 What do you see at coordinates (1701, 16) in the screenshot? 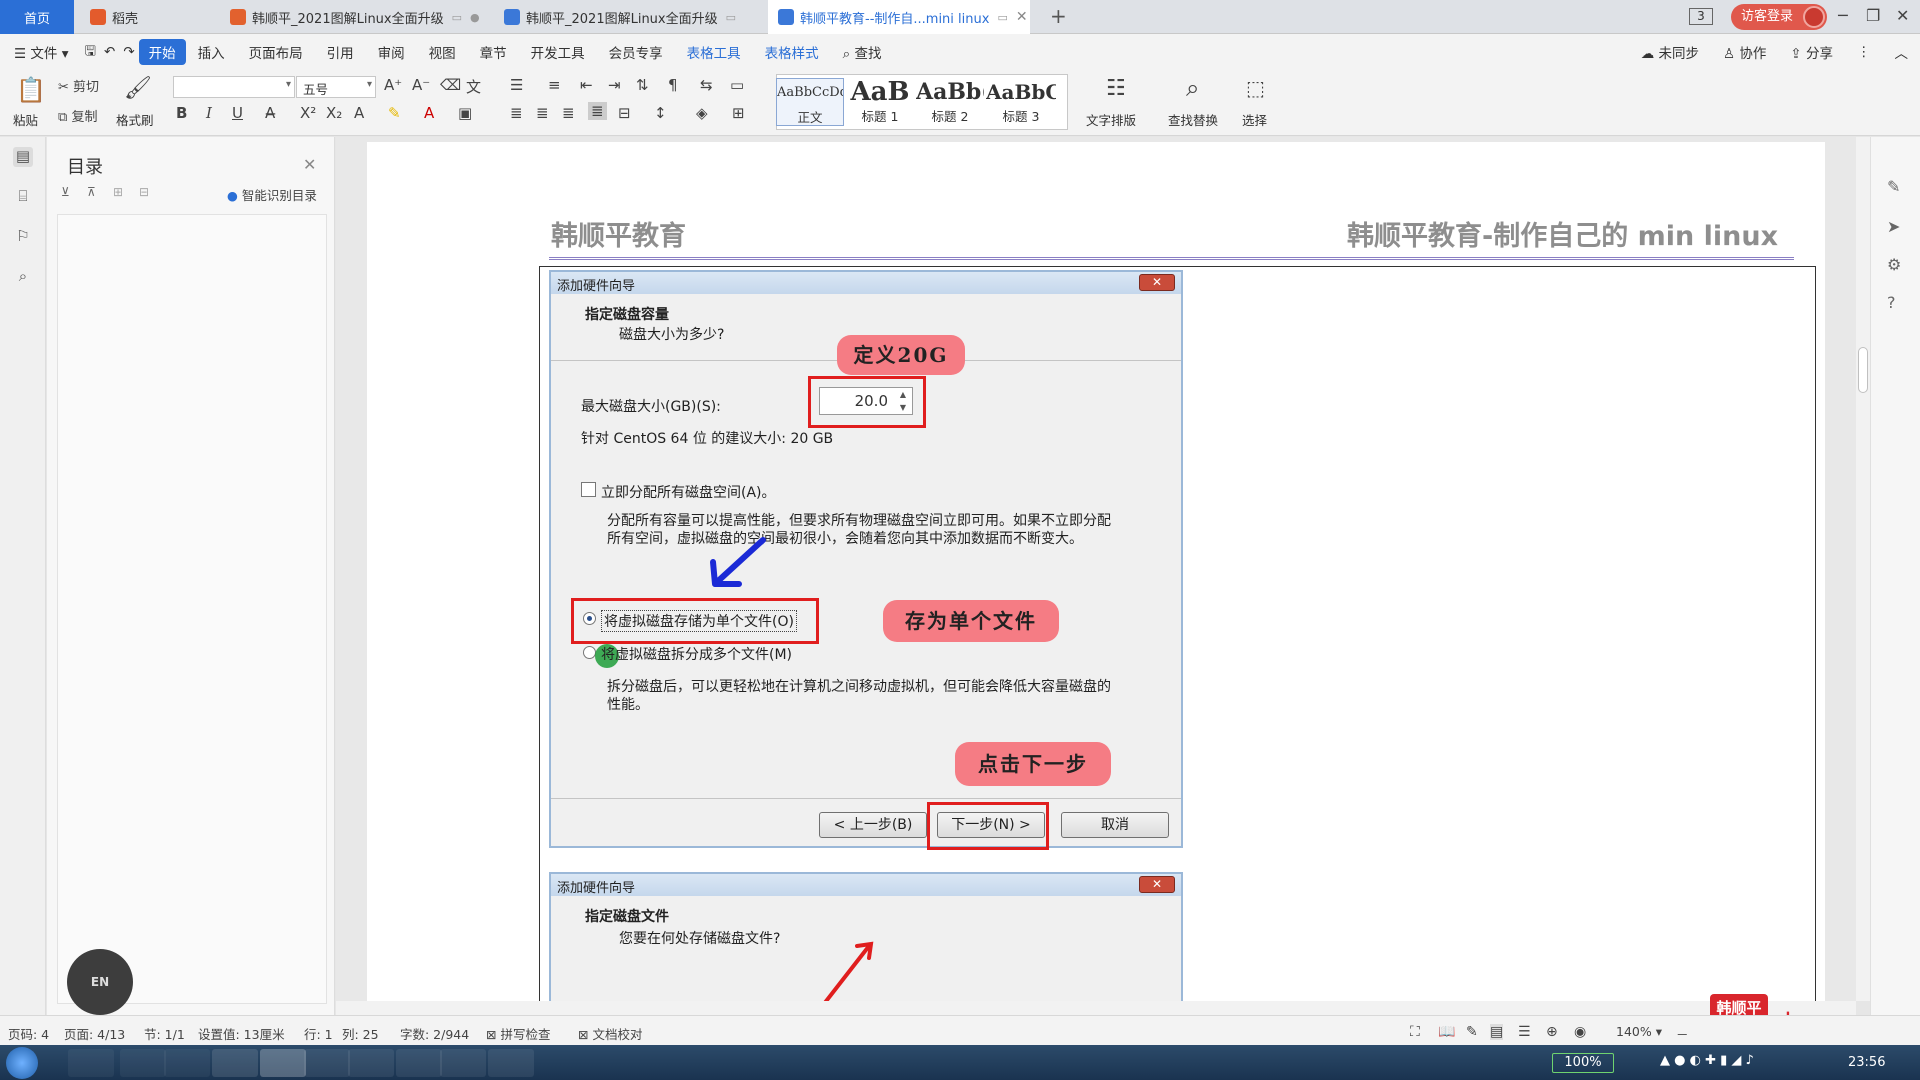
I see `tab-count-badge: 3` at bounding box center [1701, 16].